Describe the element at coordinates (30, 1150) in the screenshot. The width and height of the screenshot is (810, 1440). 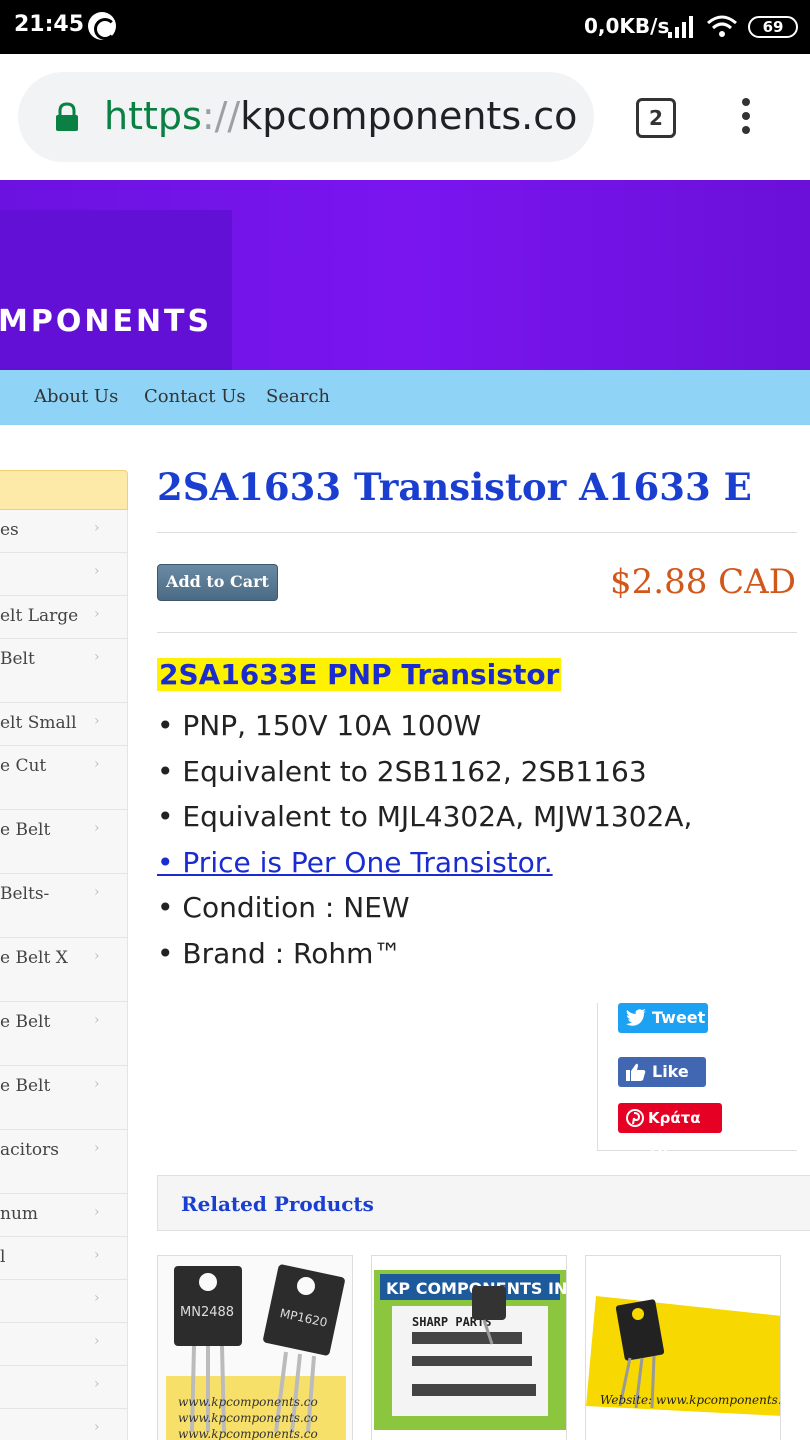
I see `sidebar-item-label: acitors` at that location.